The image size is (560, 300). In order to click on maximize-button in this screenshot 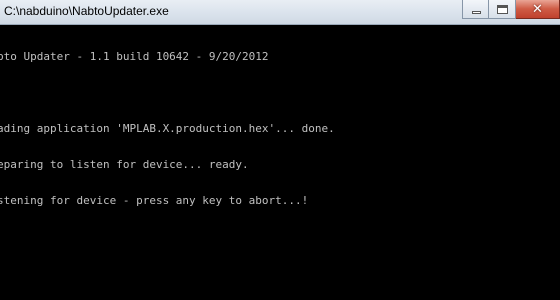, I will do `click(502, 9)`.